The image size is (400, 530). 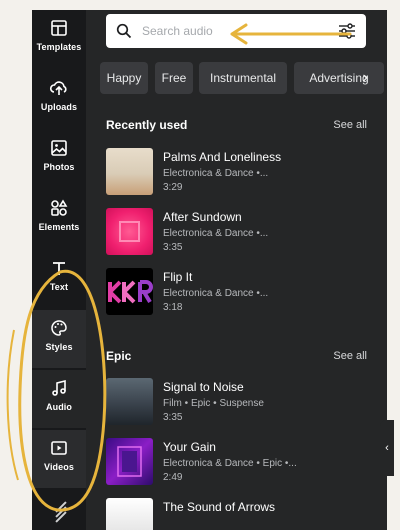 What do you see at coordinates (12, 405) in the screenshot?
I see `annotation-stroke` at bounding box center [12, 405].